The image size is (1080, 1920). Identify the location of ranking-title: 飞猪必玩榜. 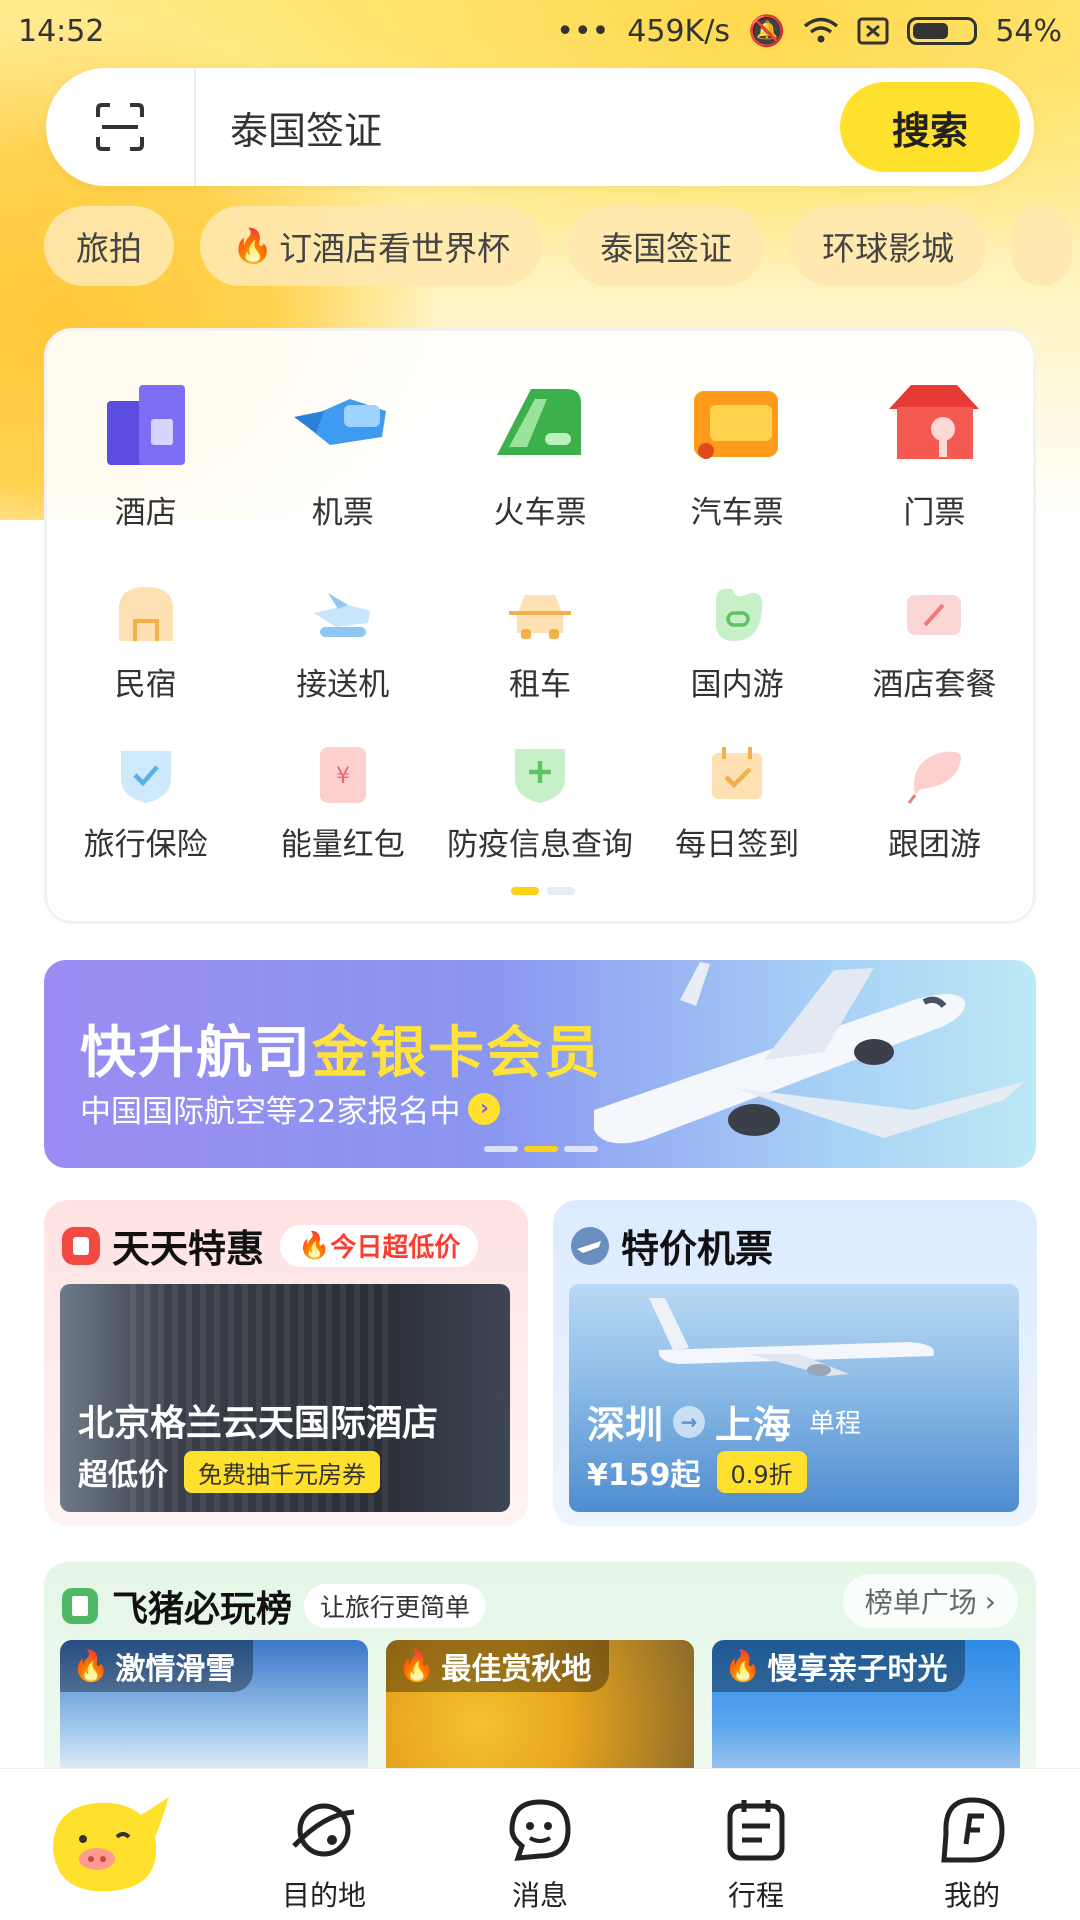
(202, 1609).